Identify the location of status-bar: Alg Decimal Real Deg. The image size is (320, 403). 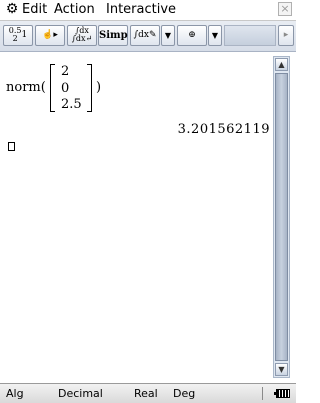
(148, 393).